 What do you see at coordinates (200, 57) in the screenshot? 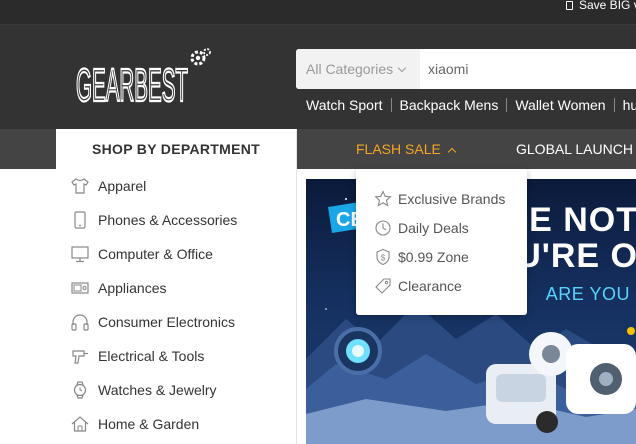
I see `gear-icon` at bounding box center [200, 57].